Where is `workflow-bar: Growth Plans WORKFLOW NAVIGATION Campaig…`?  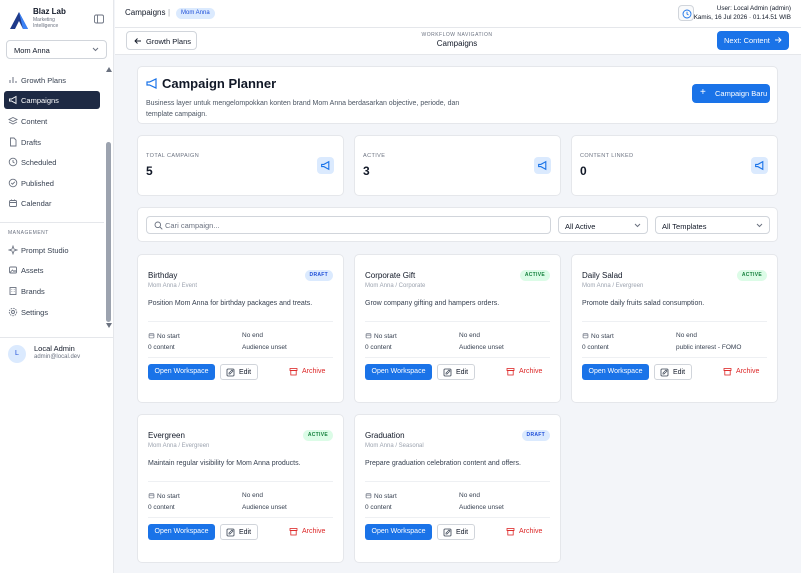
workflow-bar: Growth Plans WORKFLOW NAVIGATION Campaig… is located at coordinates (458, 41).